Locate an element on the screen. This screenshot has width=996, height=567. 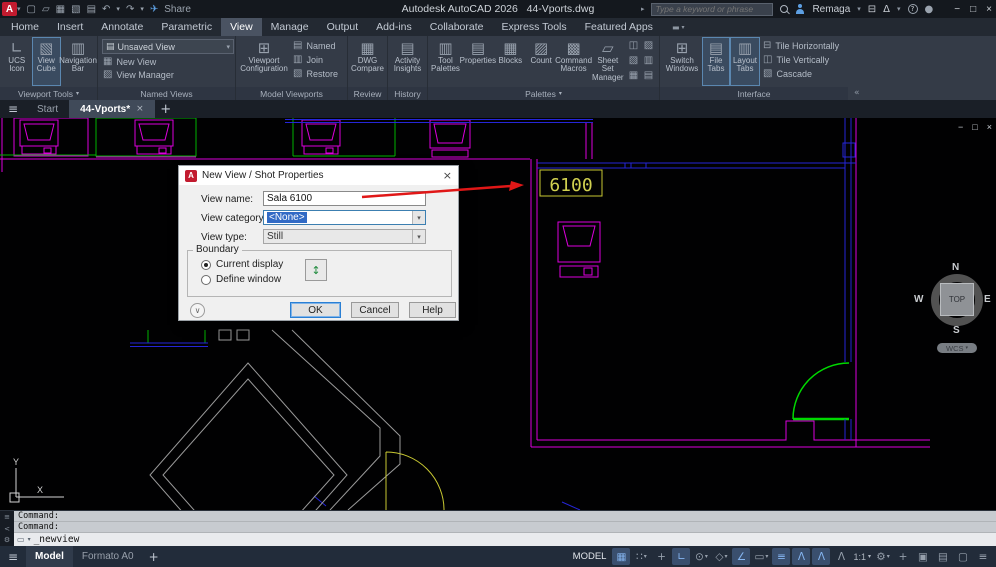
dialog-close-icon: × is located at coordinates (447, 175).